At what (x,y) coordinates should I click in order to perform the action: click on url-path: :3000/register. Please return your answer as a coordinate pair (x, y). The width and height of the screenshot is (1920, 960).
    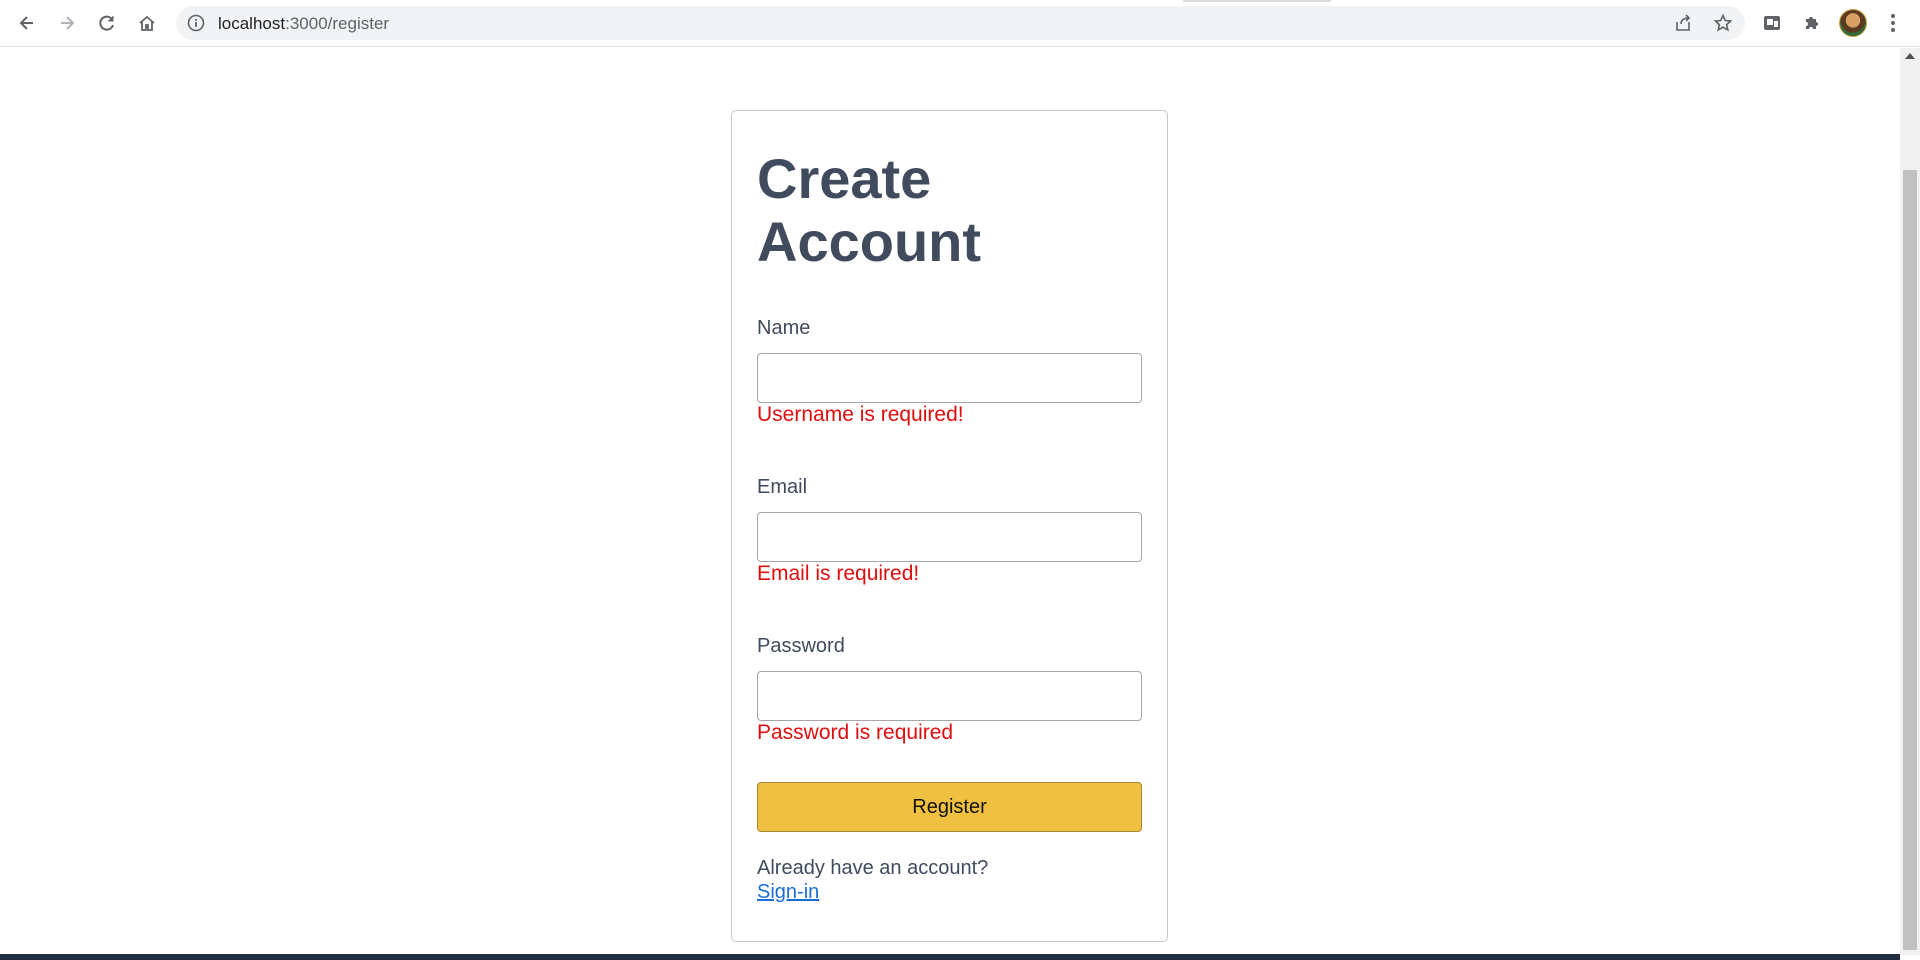
    Looking at the image, I should click on (337, 23).